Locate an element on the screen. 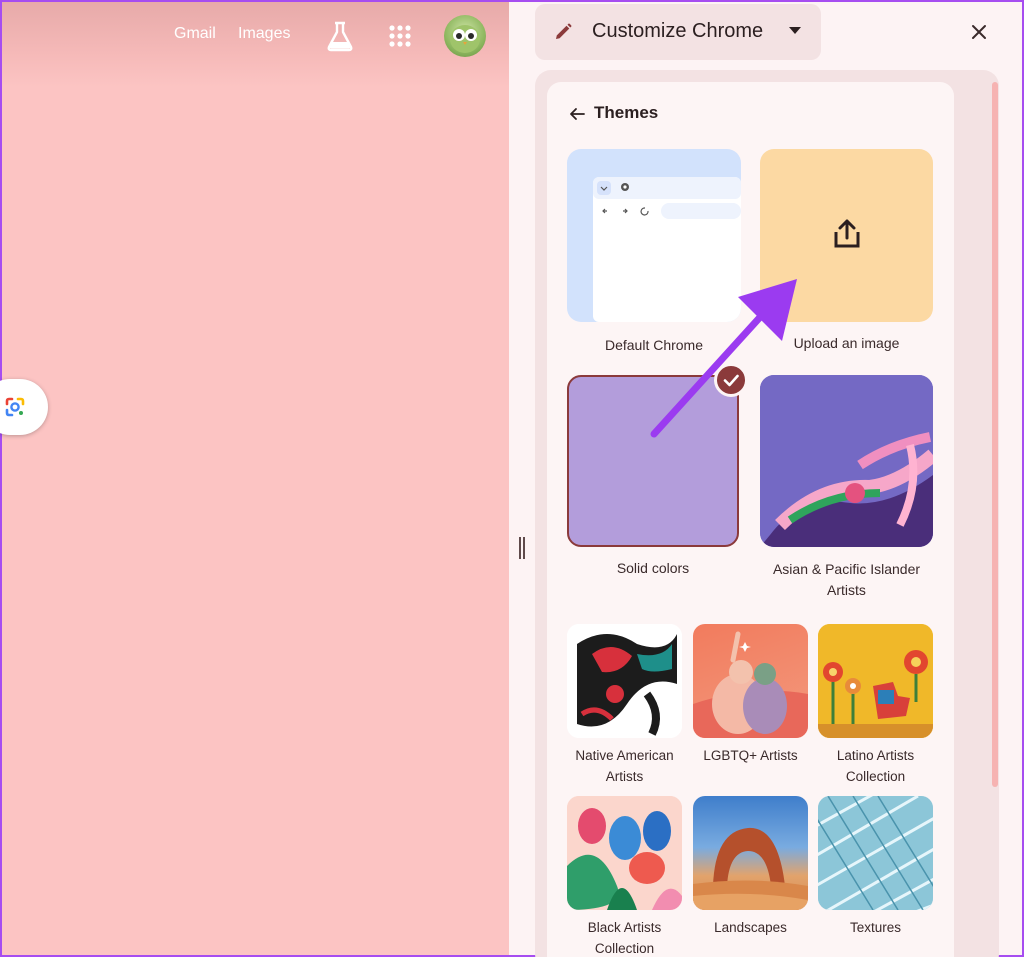 Image resolution: width=1024 pixels, height=957 pixels. images-link: Images is located at coordinates (264, 34).